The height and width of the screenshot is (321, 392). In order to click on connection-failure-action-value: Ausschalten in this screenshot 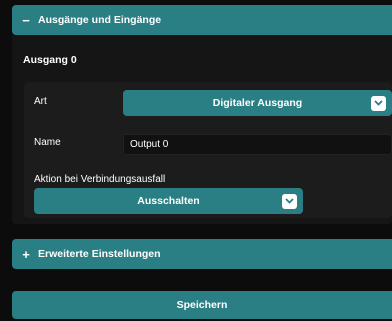, I will do `click(168, 201)`.